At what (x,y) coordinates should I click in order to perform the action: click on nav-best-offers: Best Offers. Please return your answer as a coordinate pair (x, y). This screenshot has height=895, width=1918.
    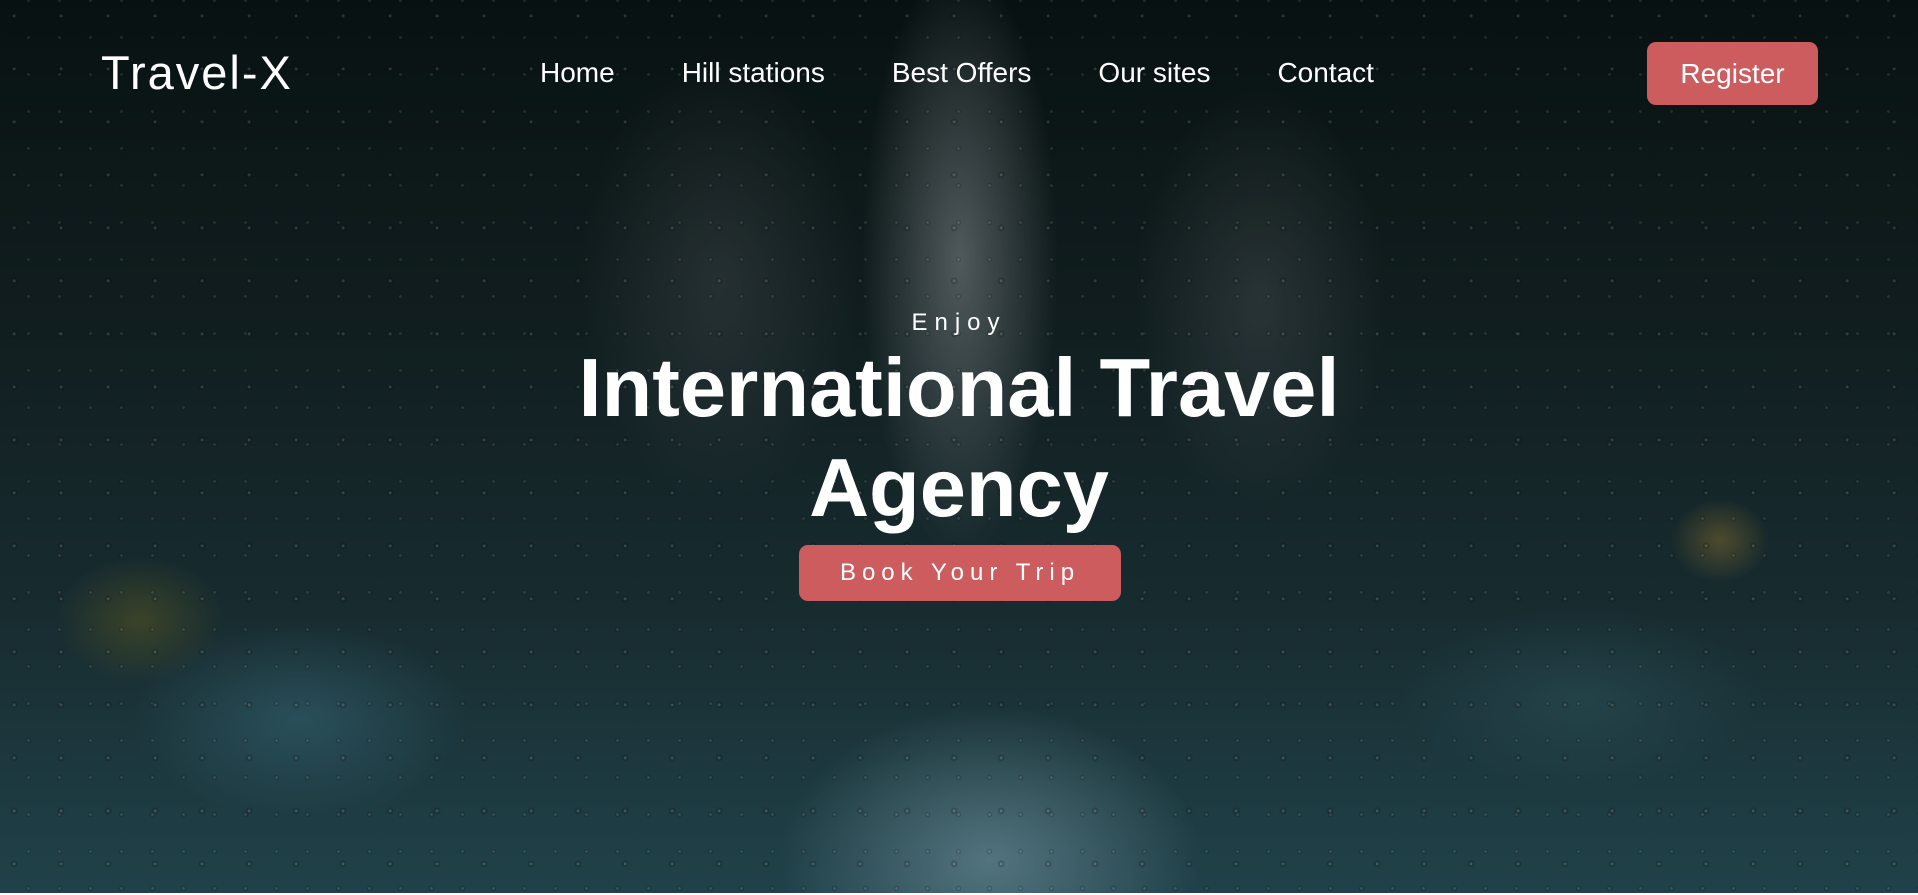
    Looking at the image, I should click on (962, 73).